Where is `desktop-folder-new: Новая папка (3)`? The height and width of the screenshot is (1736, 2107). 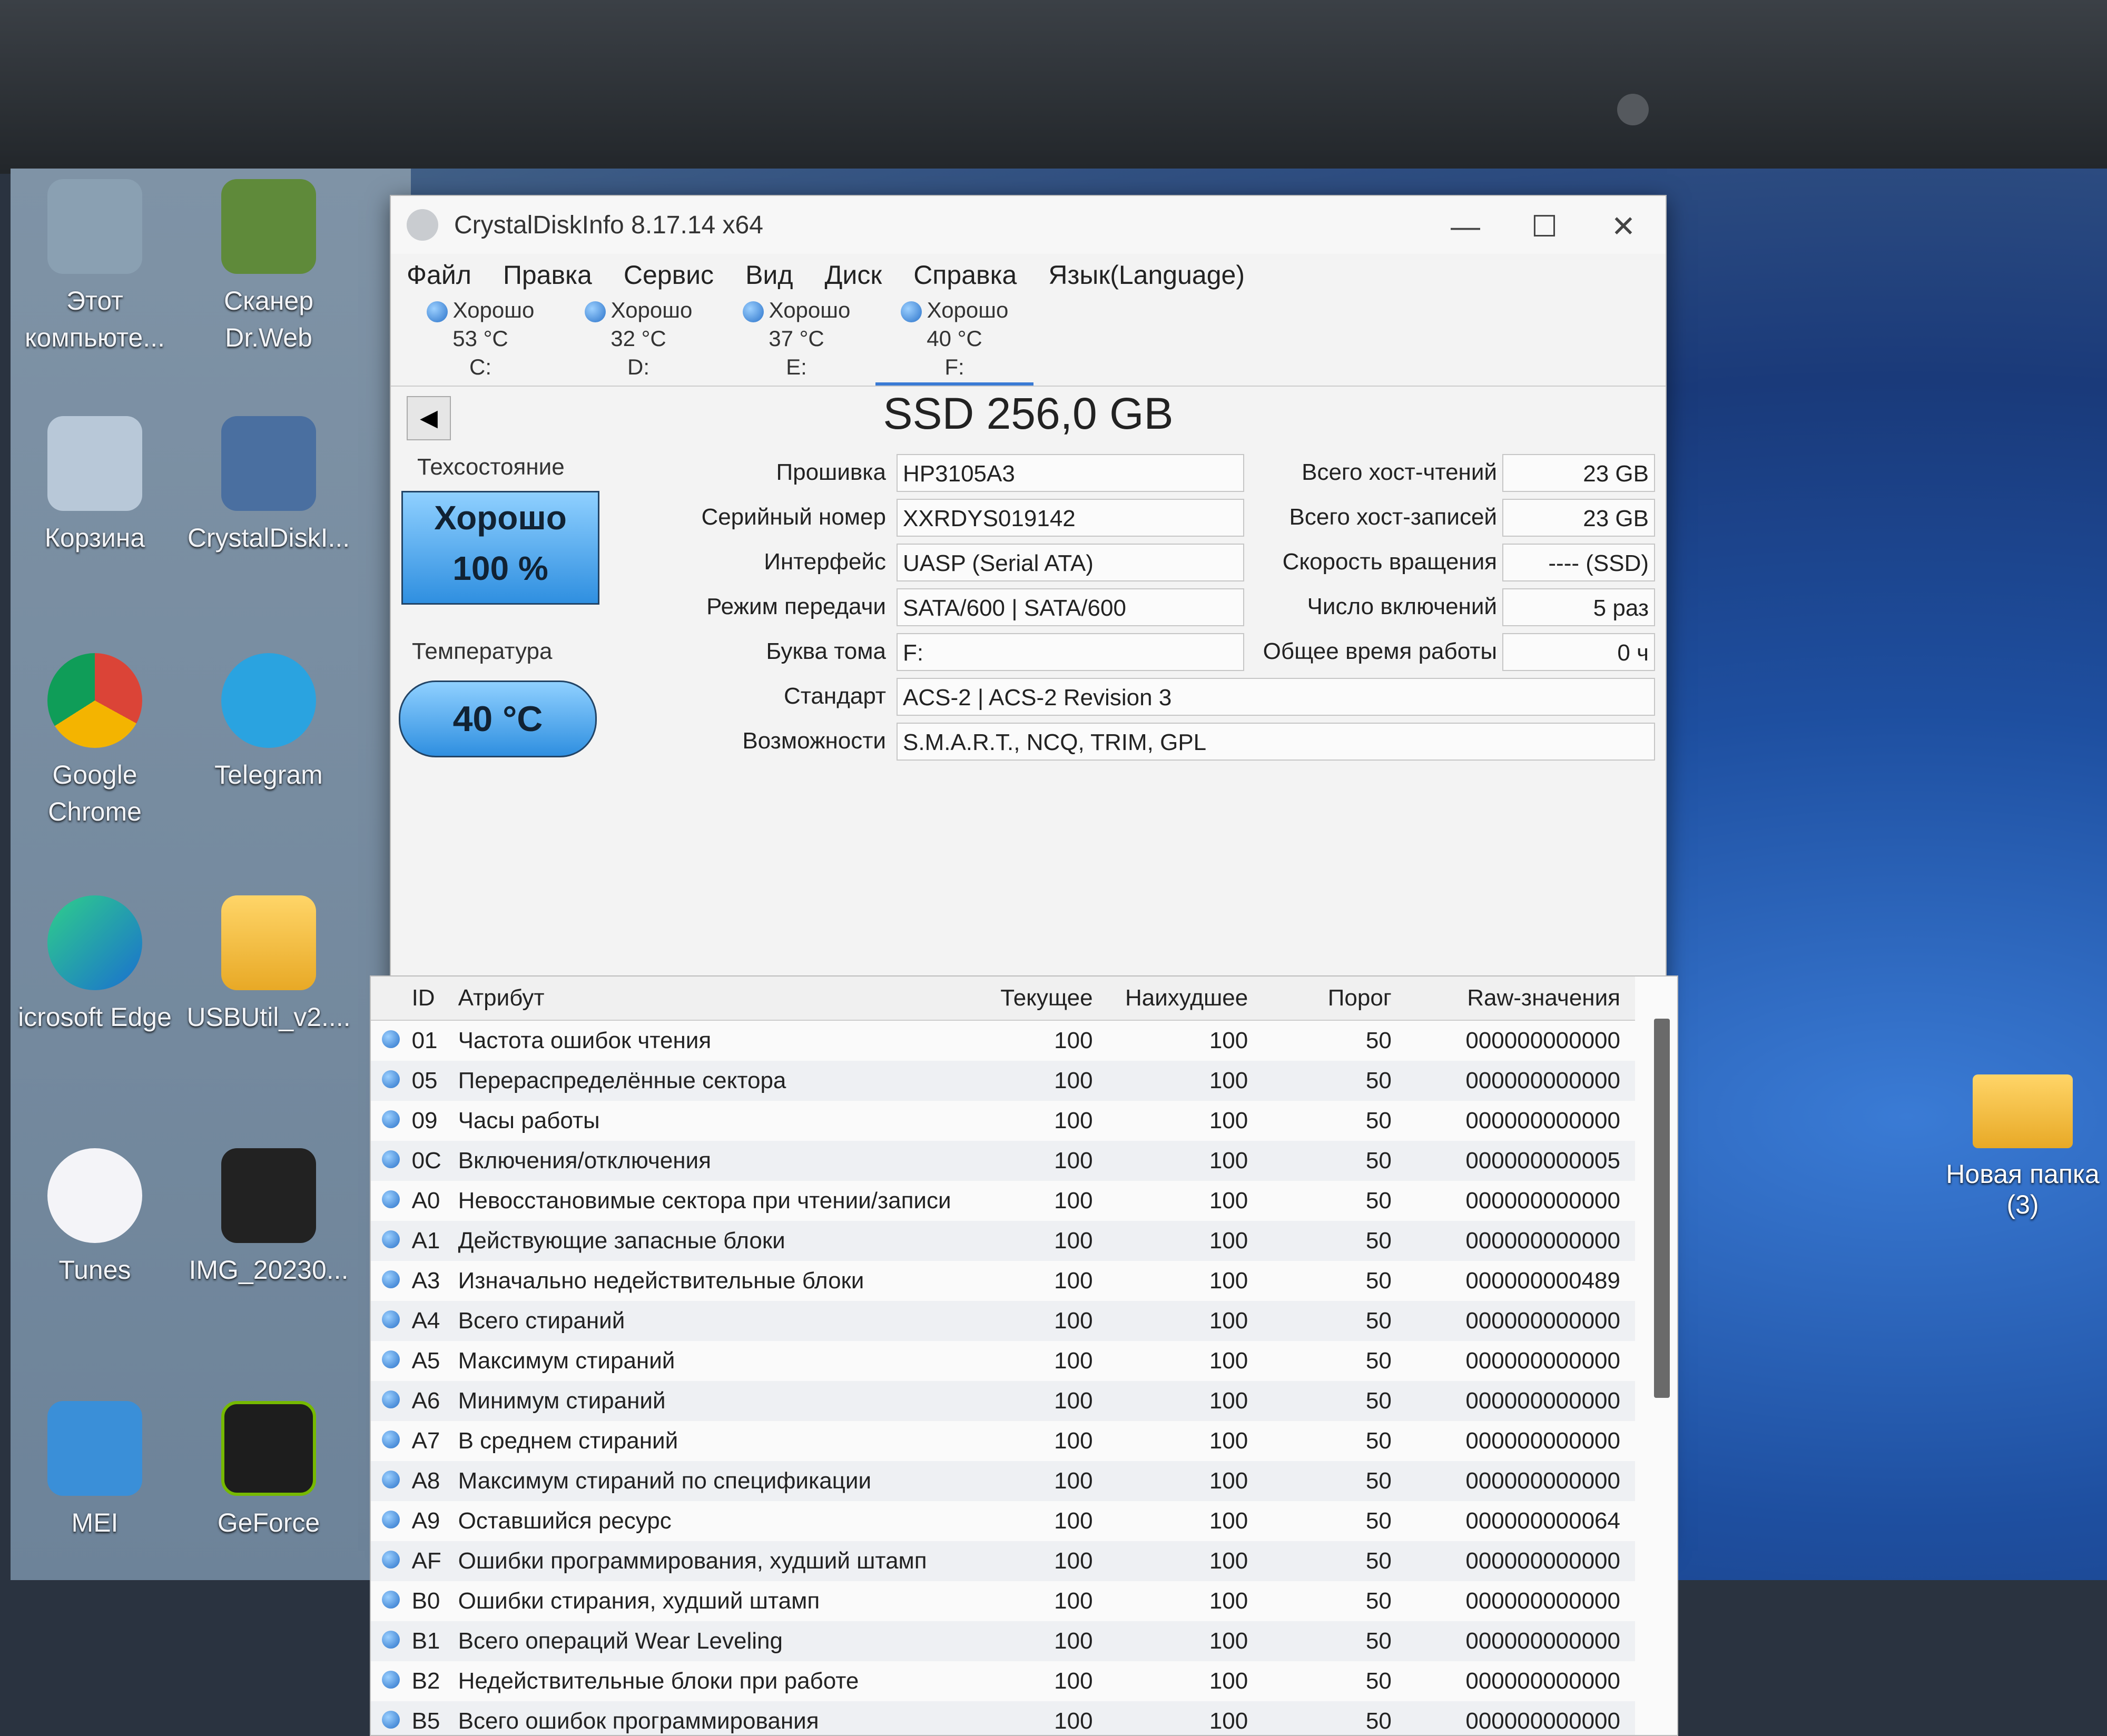
desktop-folder-new: Новая папка (3) is located at coordinates (2018, 1147).